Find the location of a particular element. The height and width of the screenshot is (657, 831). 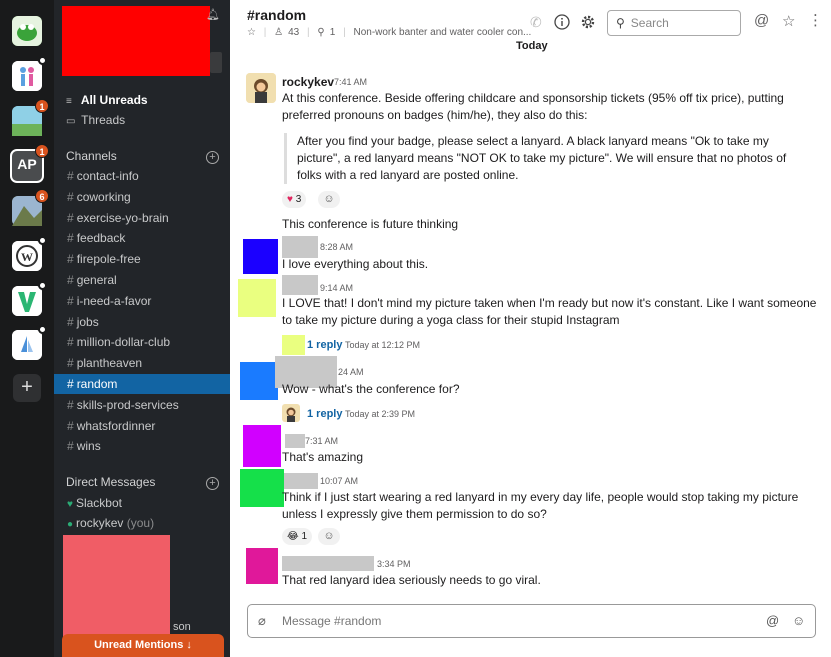

workspace-ap-label: AP is located at coordinates (27, 164).